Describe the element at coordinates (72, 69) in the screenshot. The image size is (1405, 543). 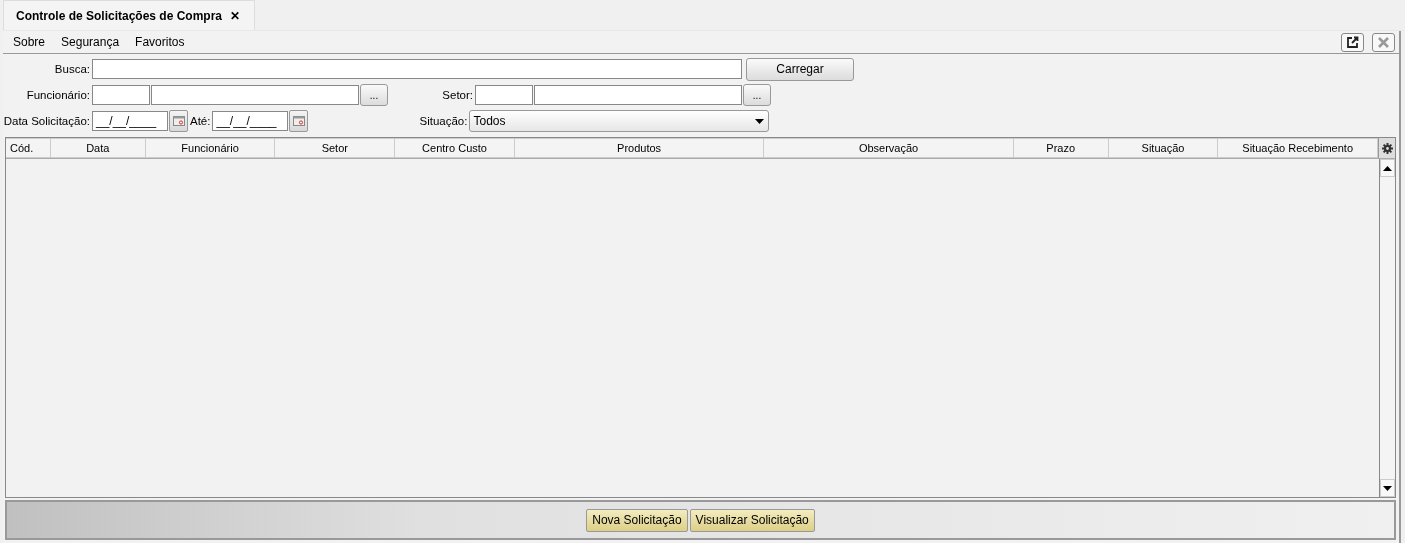
I see `field-label: Busca:` at that location.